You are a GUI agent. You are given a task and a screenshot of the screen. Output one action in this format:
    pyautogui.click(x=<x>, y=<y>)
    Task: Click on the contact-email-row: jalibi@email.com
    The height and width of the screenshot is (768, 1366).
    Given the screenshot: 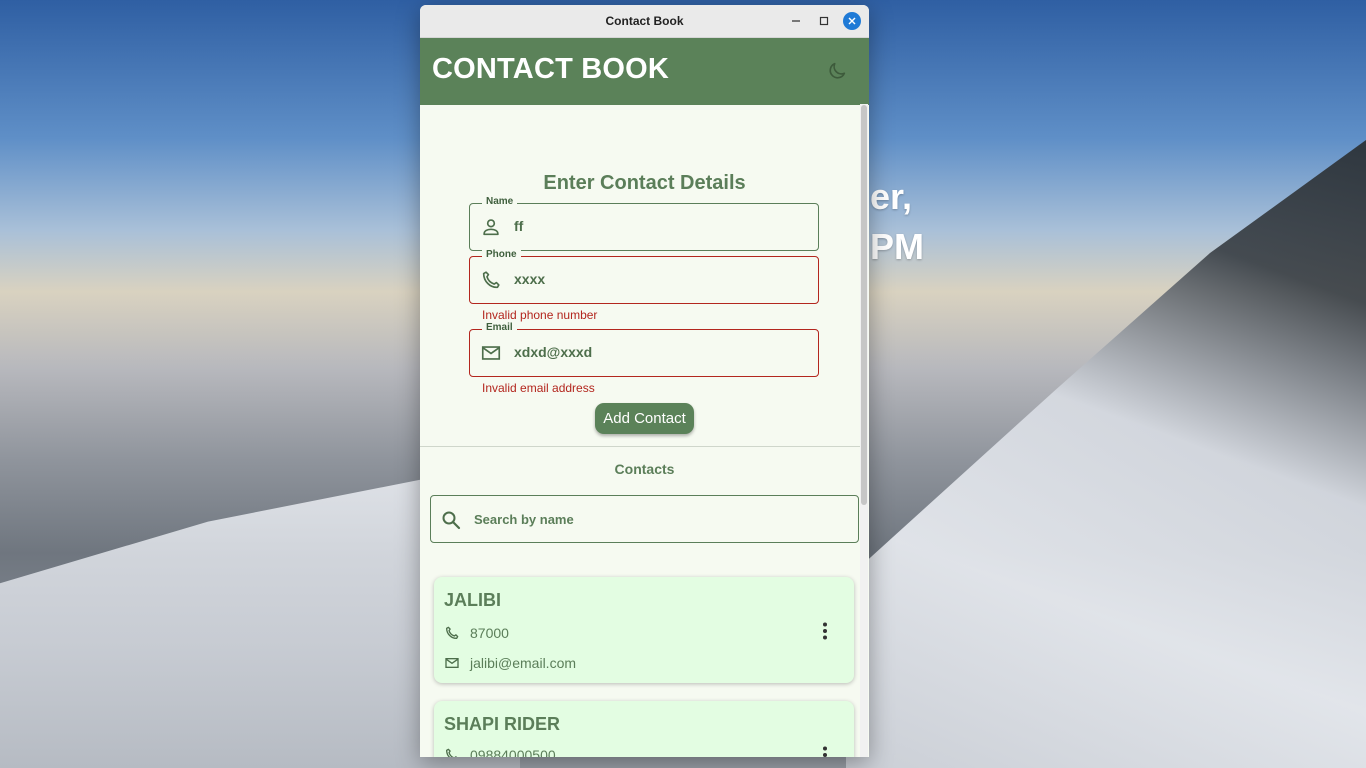 What is the action you would take?
    pyautogui.click(x=510, y=663)
    